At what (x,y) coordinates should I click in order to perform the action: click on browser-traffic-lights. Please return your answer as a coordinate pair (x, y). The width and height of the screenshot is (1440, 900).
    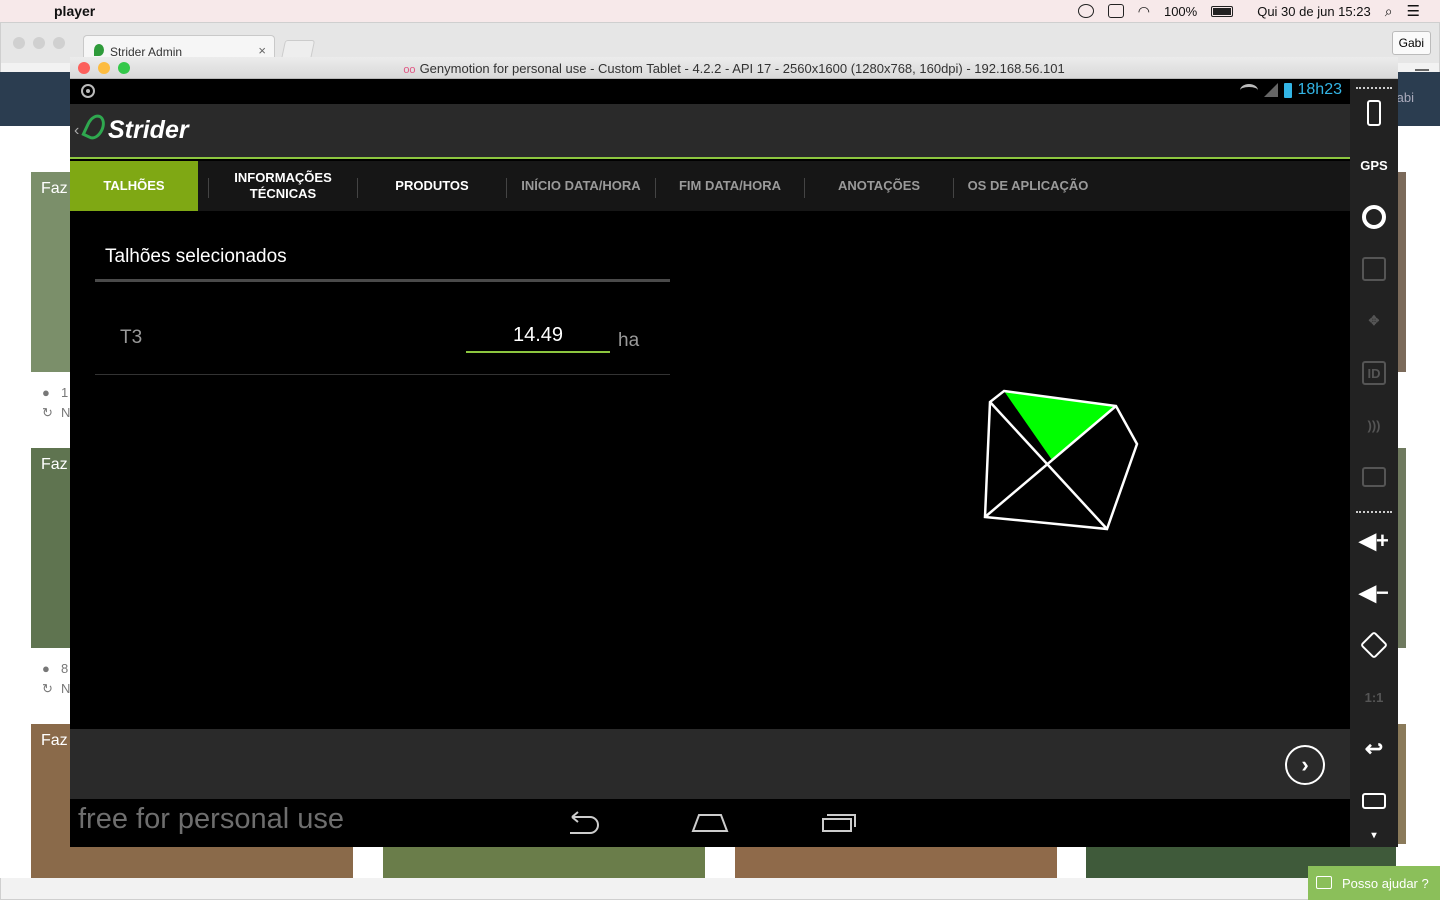
    Looking at the image, I should click on (39, 43).